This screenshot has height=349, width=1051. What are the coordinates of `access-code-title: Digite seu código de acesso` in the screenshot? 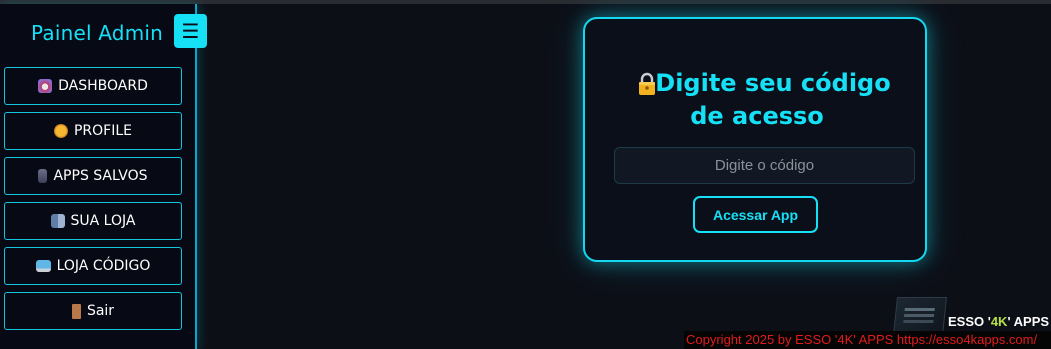 It's located at (773, 99).